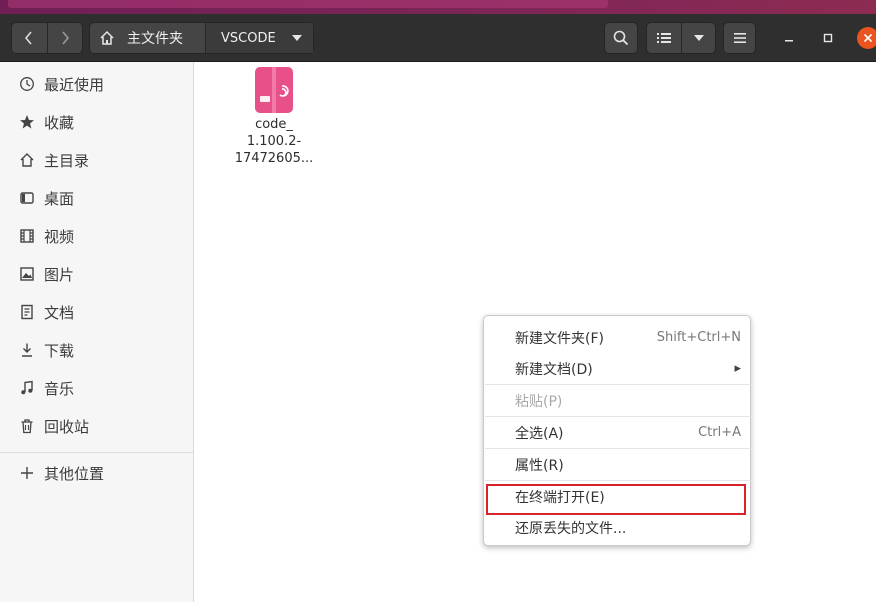 This screenshot has width=876, height=602. Describe the element at coordinates (27, 198) in the screenshot. I see `desktop-icon` at that location.